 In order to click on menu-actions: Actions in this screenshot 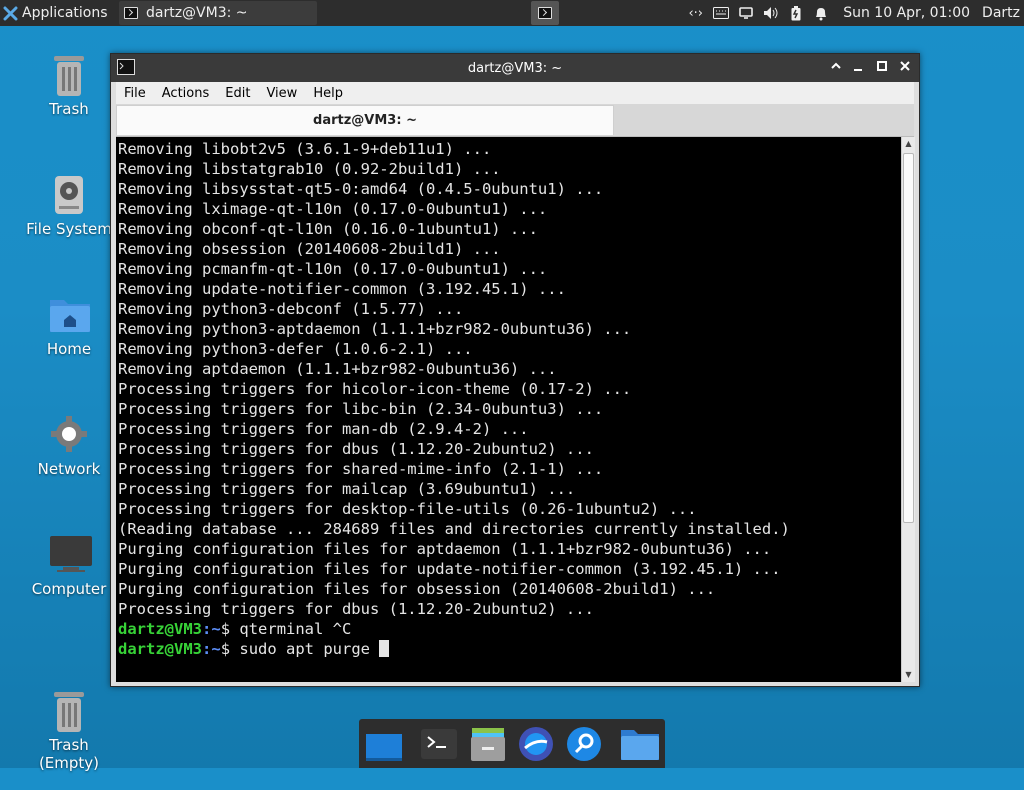, I will do `click(186, 93)`.